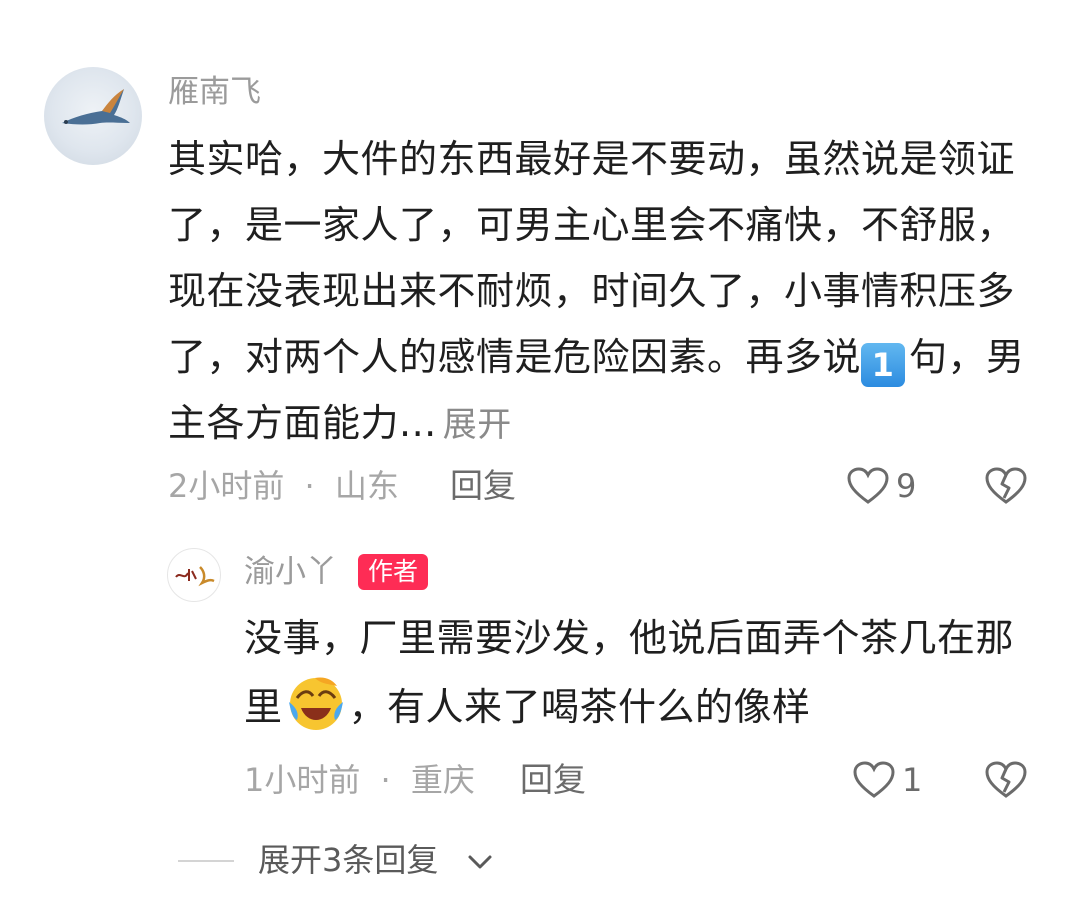  What do you see at coordinates (226, 486) in the screenshot?
I see `comment-time: 2小时前` at bounding box center [226, 486].